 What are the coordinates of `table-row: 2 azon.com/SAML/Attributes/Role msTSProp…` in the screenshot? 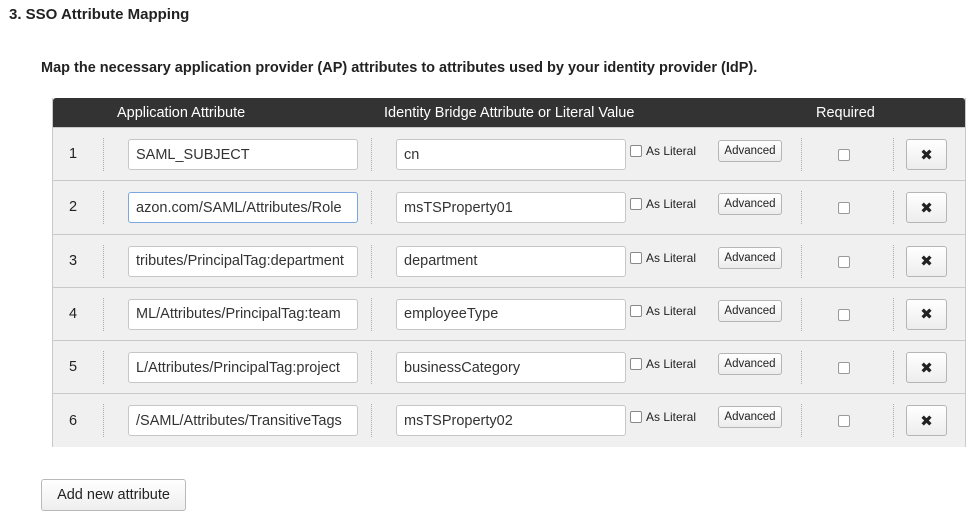 It's located at (509, 207).